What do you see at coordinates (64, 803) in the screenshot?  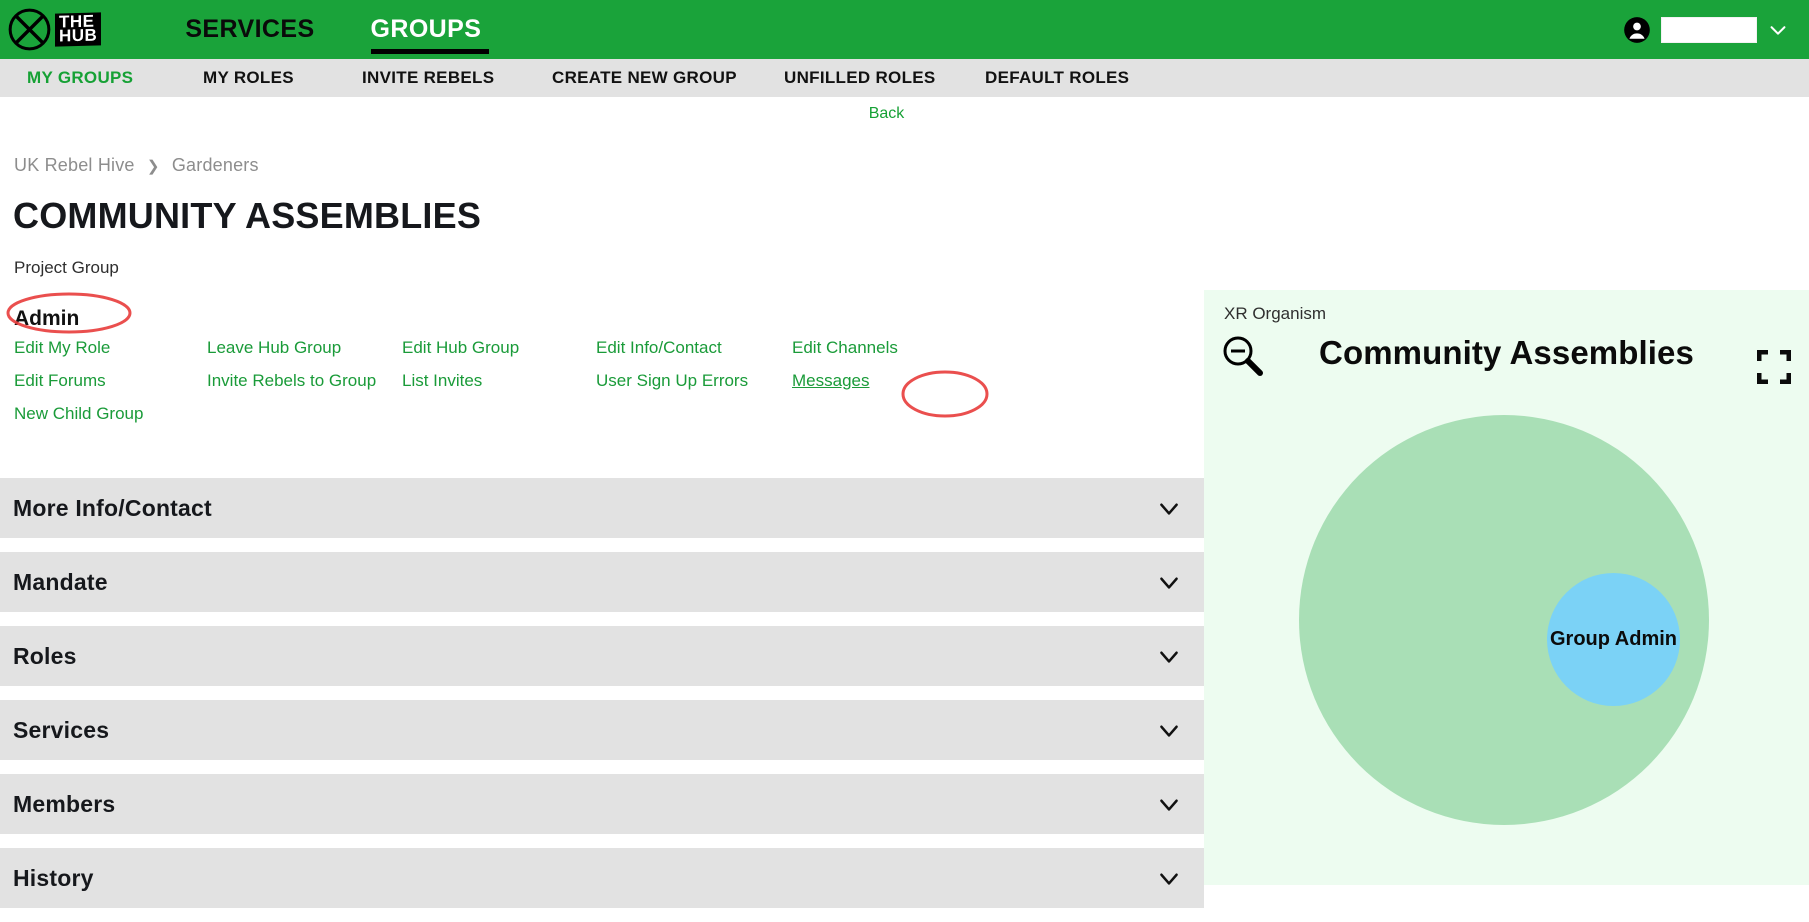 I see `accordion-title: Members` at bounding box center [64, 803].